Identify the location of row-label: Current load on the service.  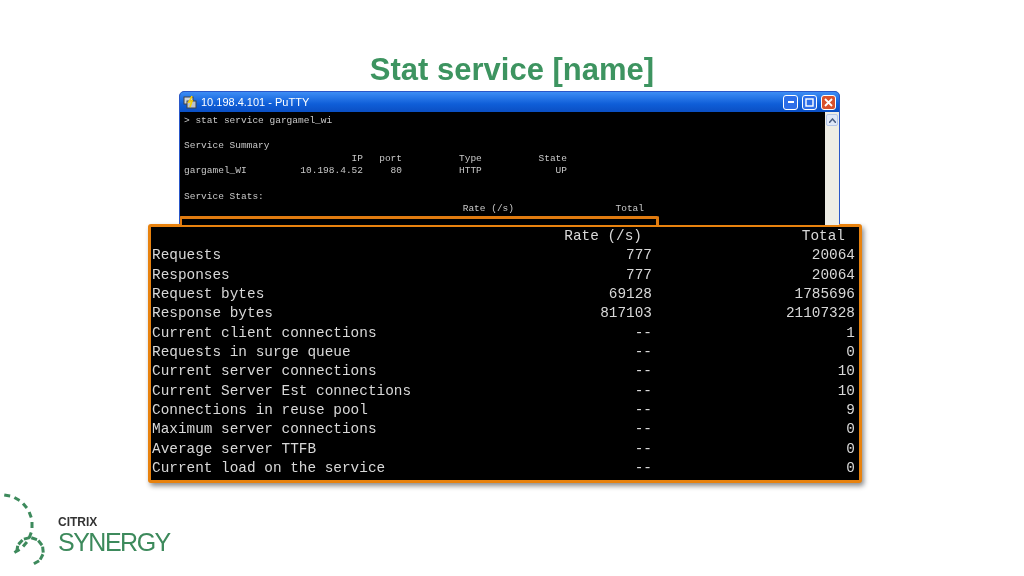
(269, 469).